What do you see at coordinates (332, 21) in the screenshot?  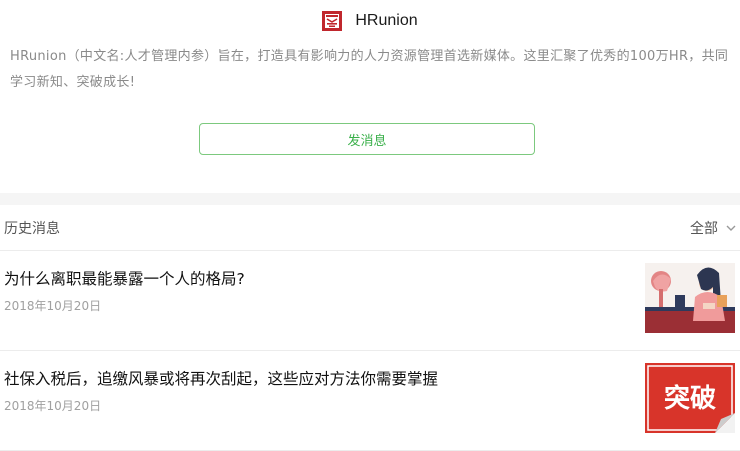 I see `hrunion-logo-icon` at bounding box center [332, 21].